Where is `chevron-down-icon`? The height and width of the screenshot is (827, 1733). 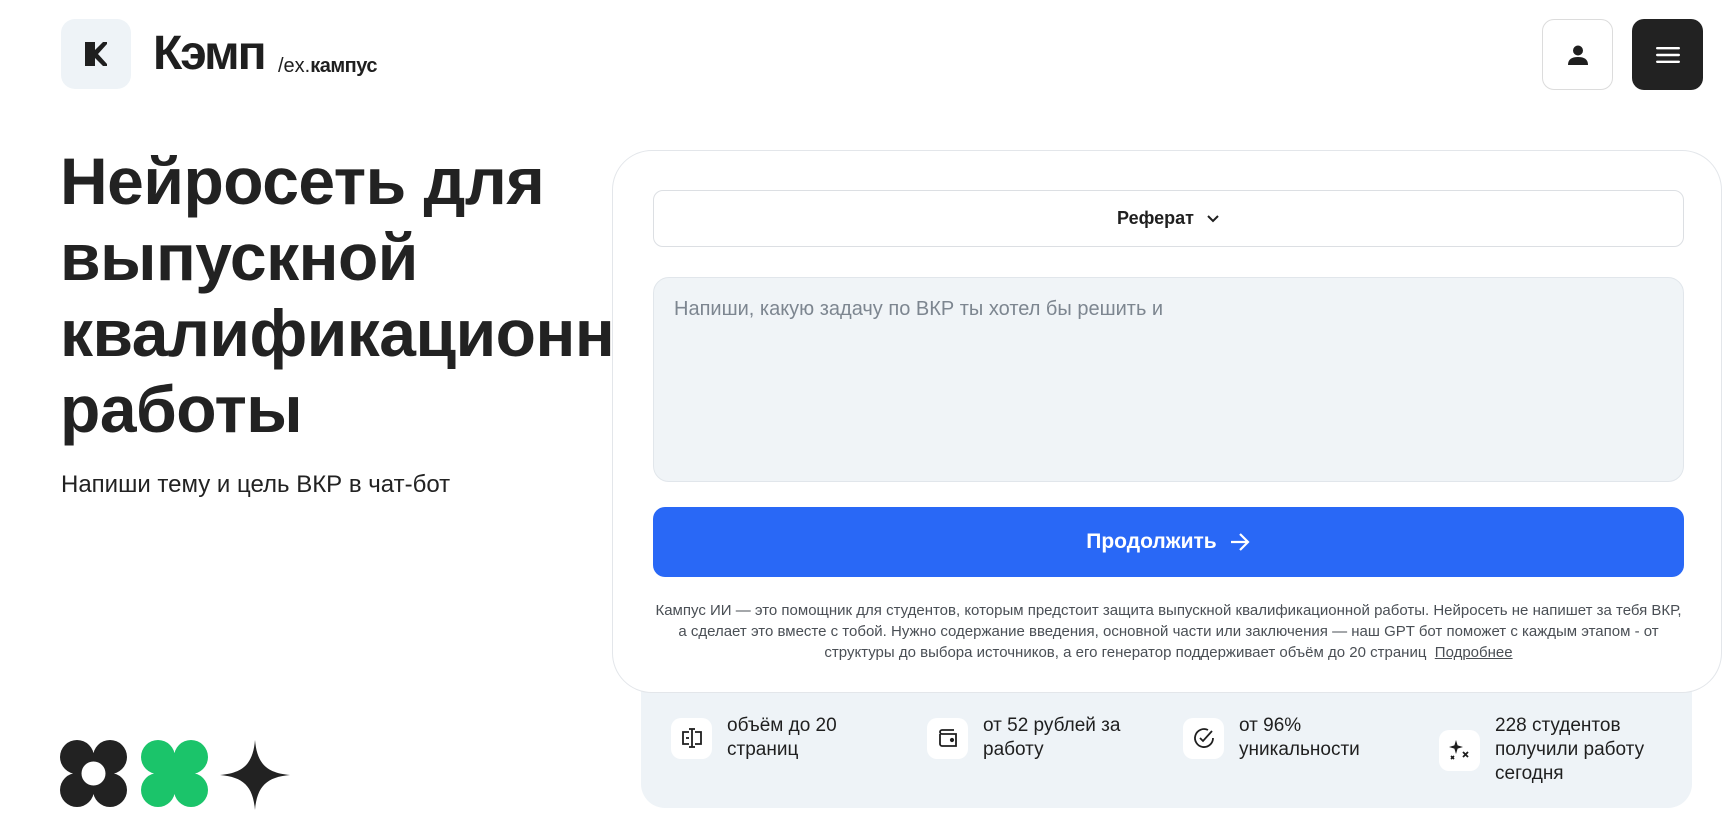 chevron-down-icon is located at coordinates (1213, 218).